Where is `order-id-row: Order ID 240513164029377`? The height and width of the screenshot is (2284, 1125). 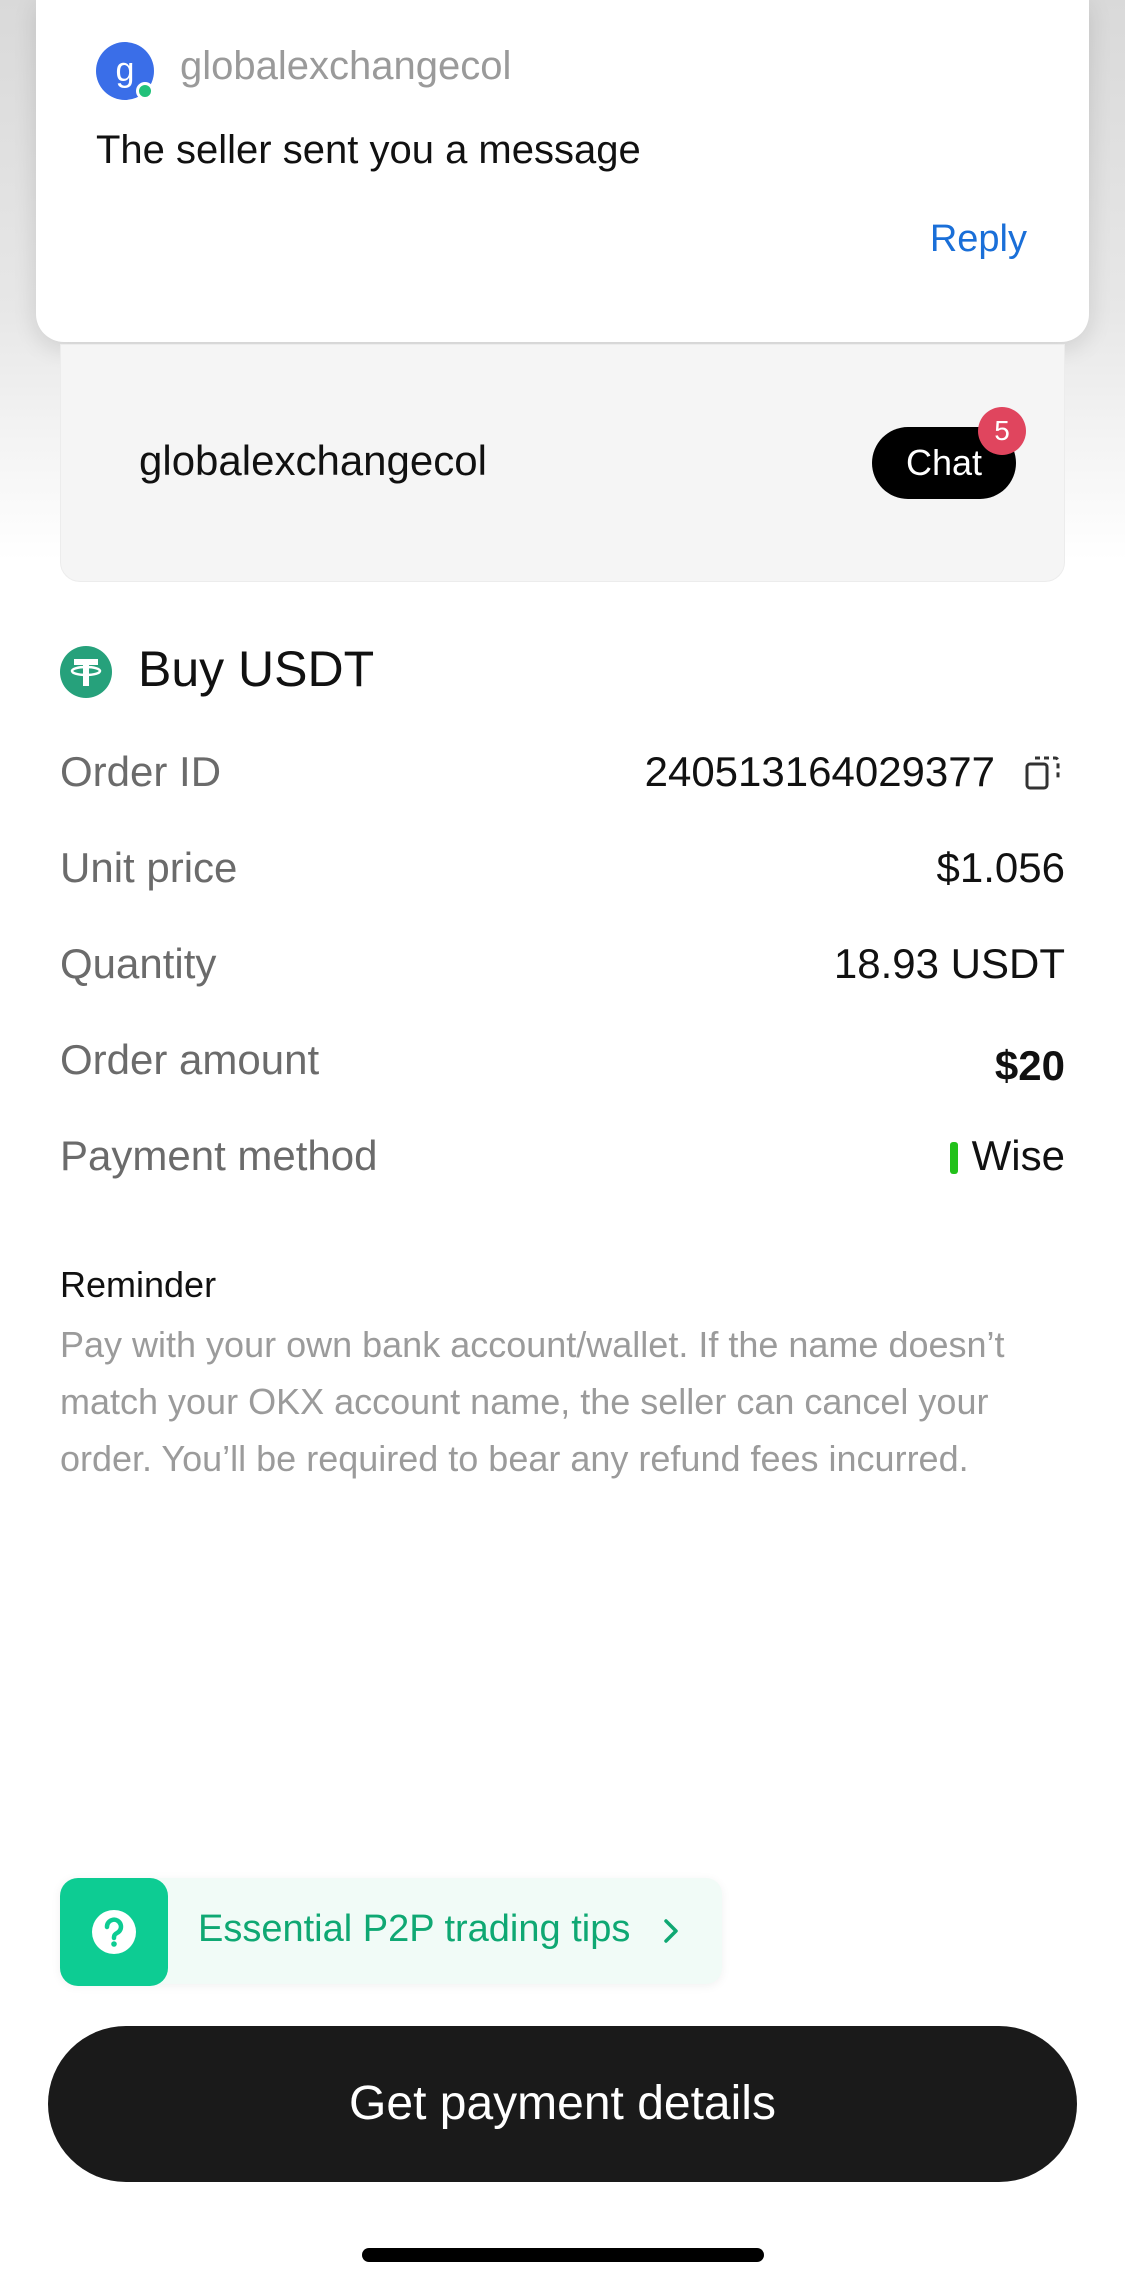 order-id-row: Order ID 240513164029377 is located at coordinates (562, 770).